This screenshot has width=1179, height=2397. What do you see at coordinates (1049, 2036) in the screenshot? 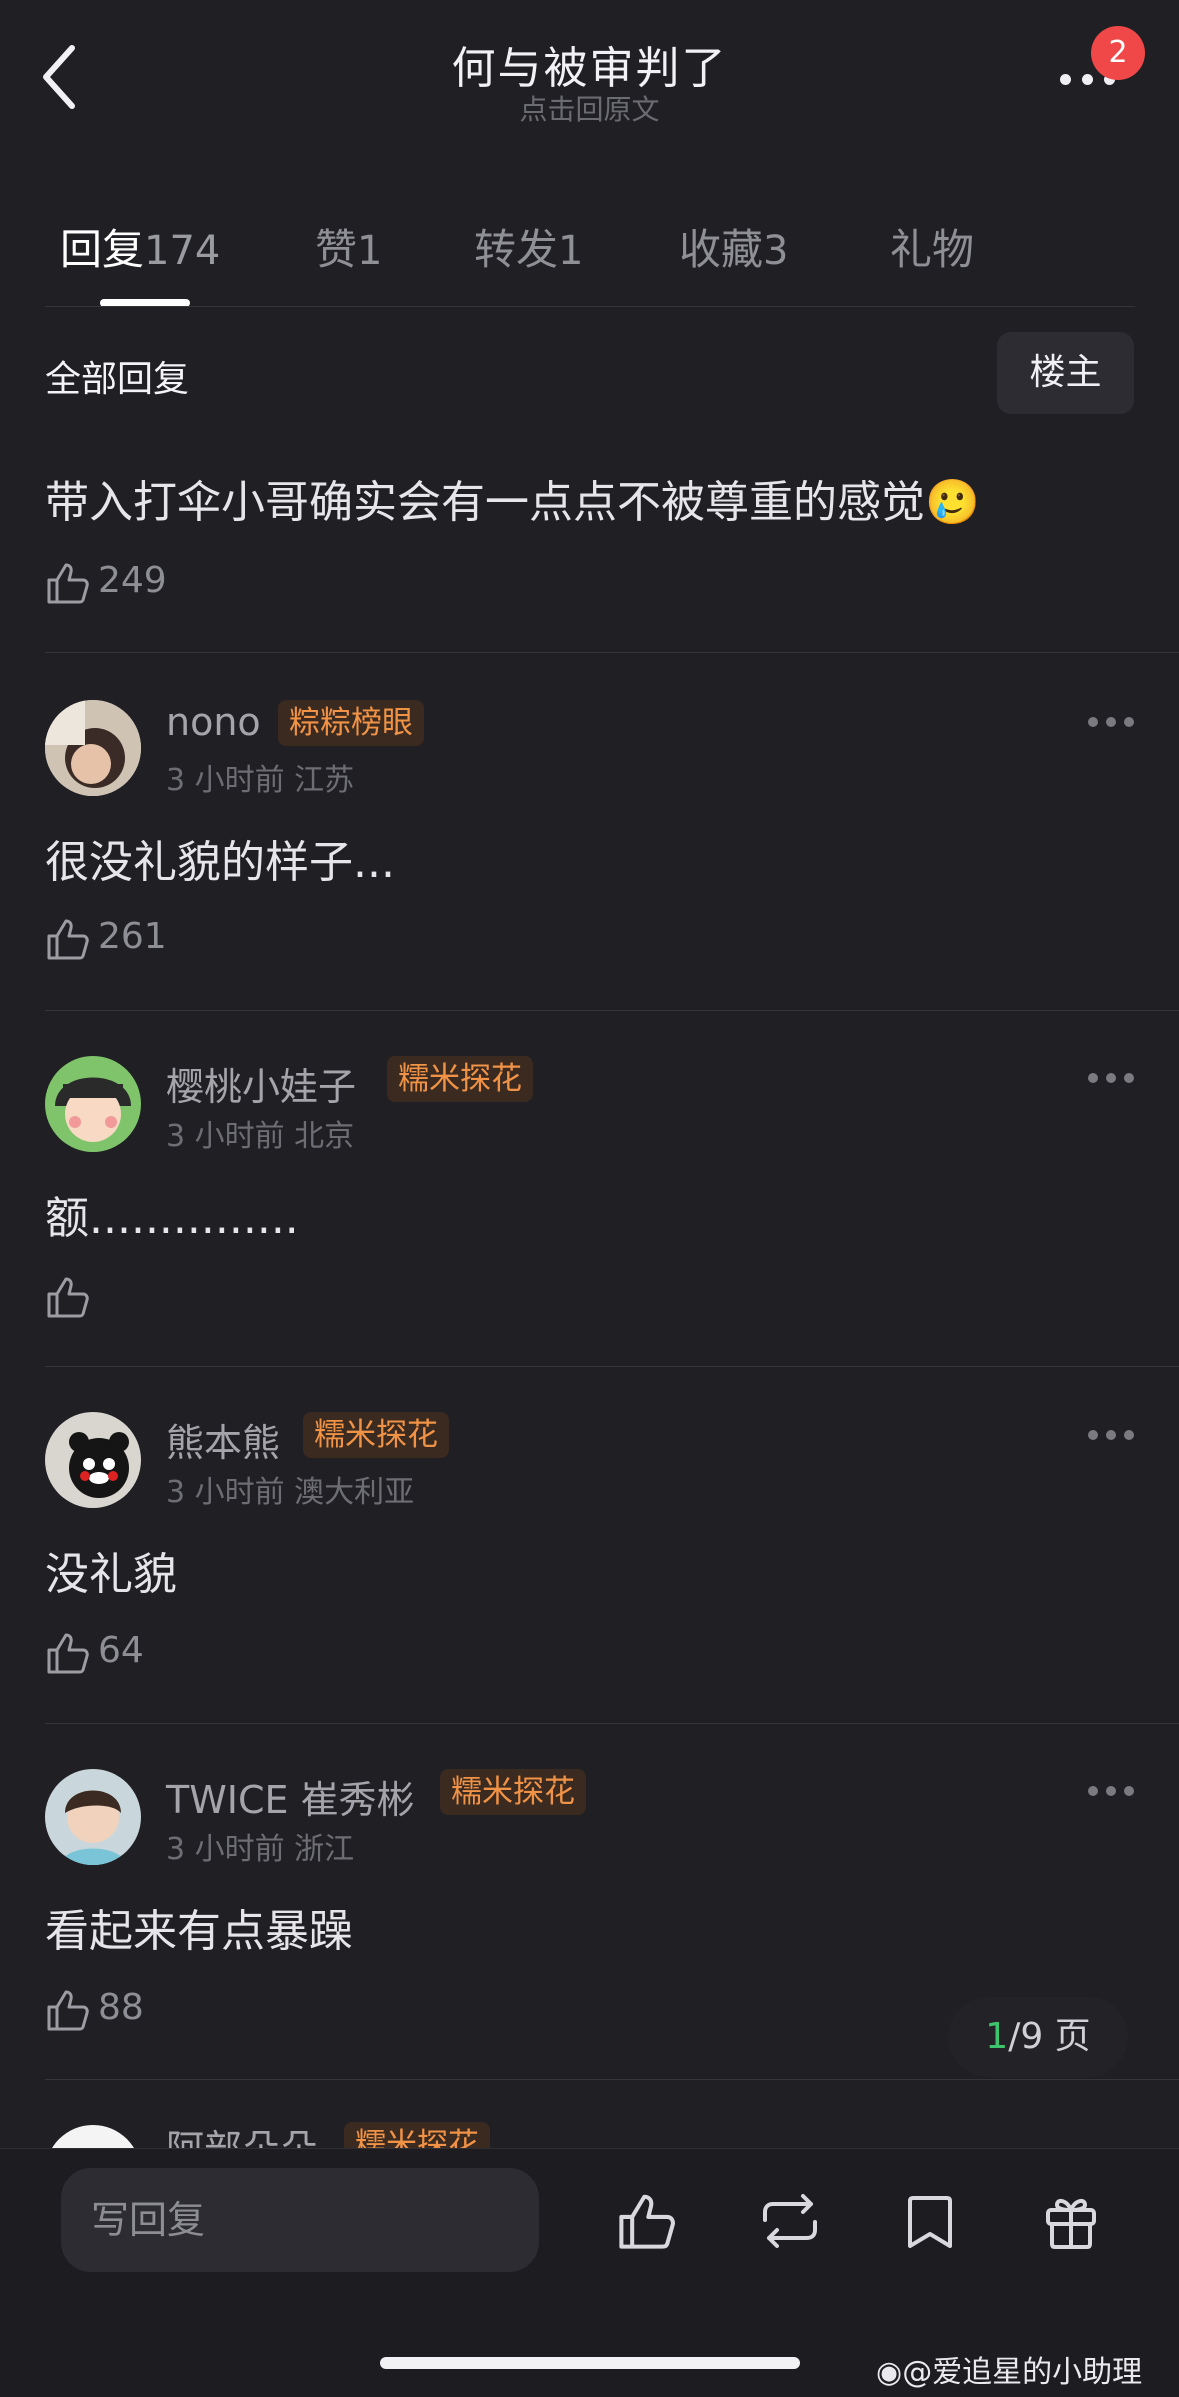
I see `total-pages: /9 页` at bounding box center [1049, 2036].